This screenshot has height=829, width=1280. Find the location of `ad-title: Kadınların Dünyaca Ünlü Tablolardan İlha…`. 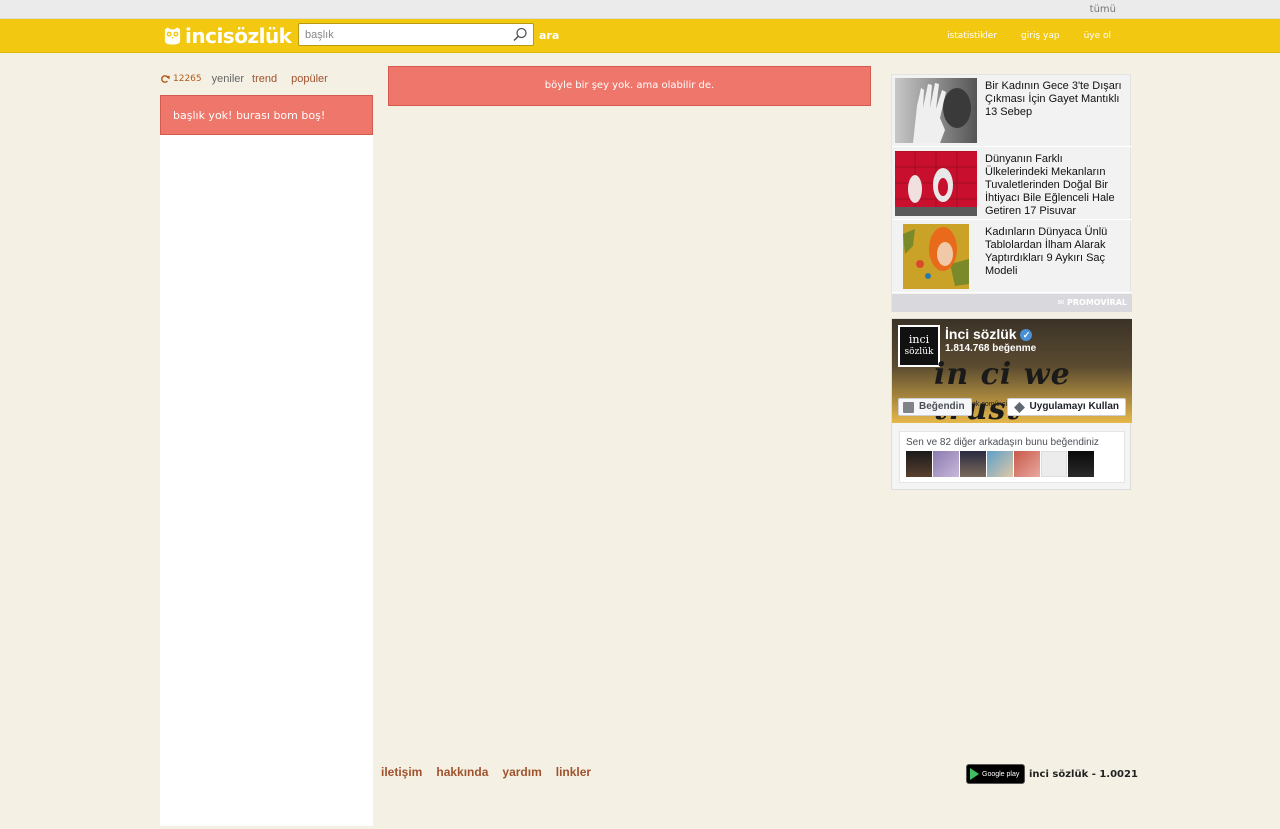

ad-title: Kadınların Dünyaca Ünlü Tablolardan İlha… is located at coordinates (1055, 252).